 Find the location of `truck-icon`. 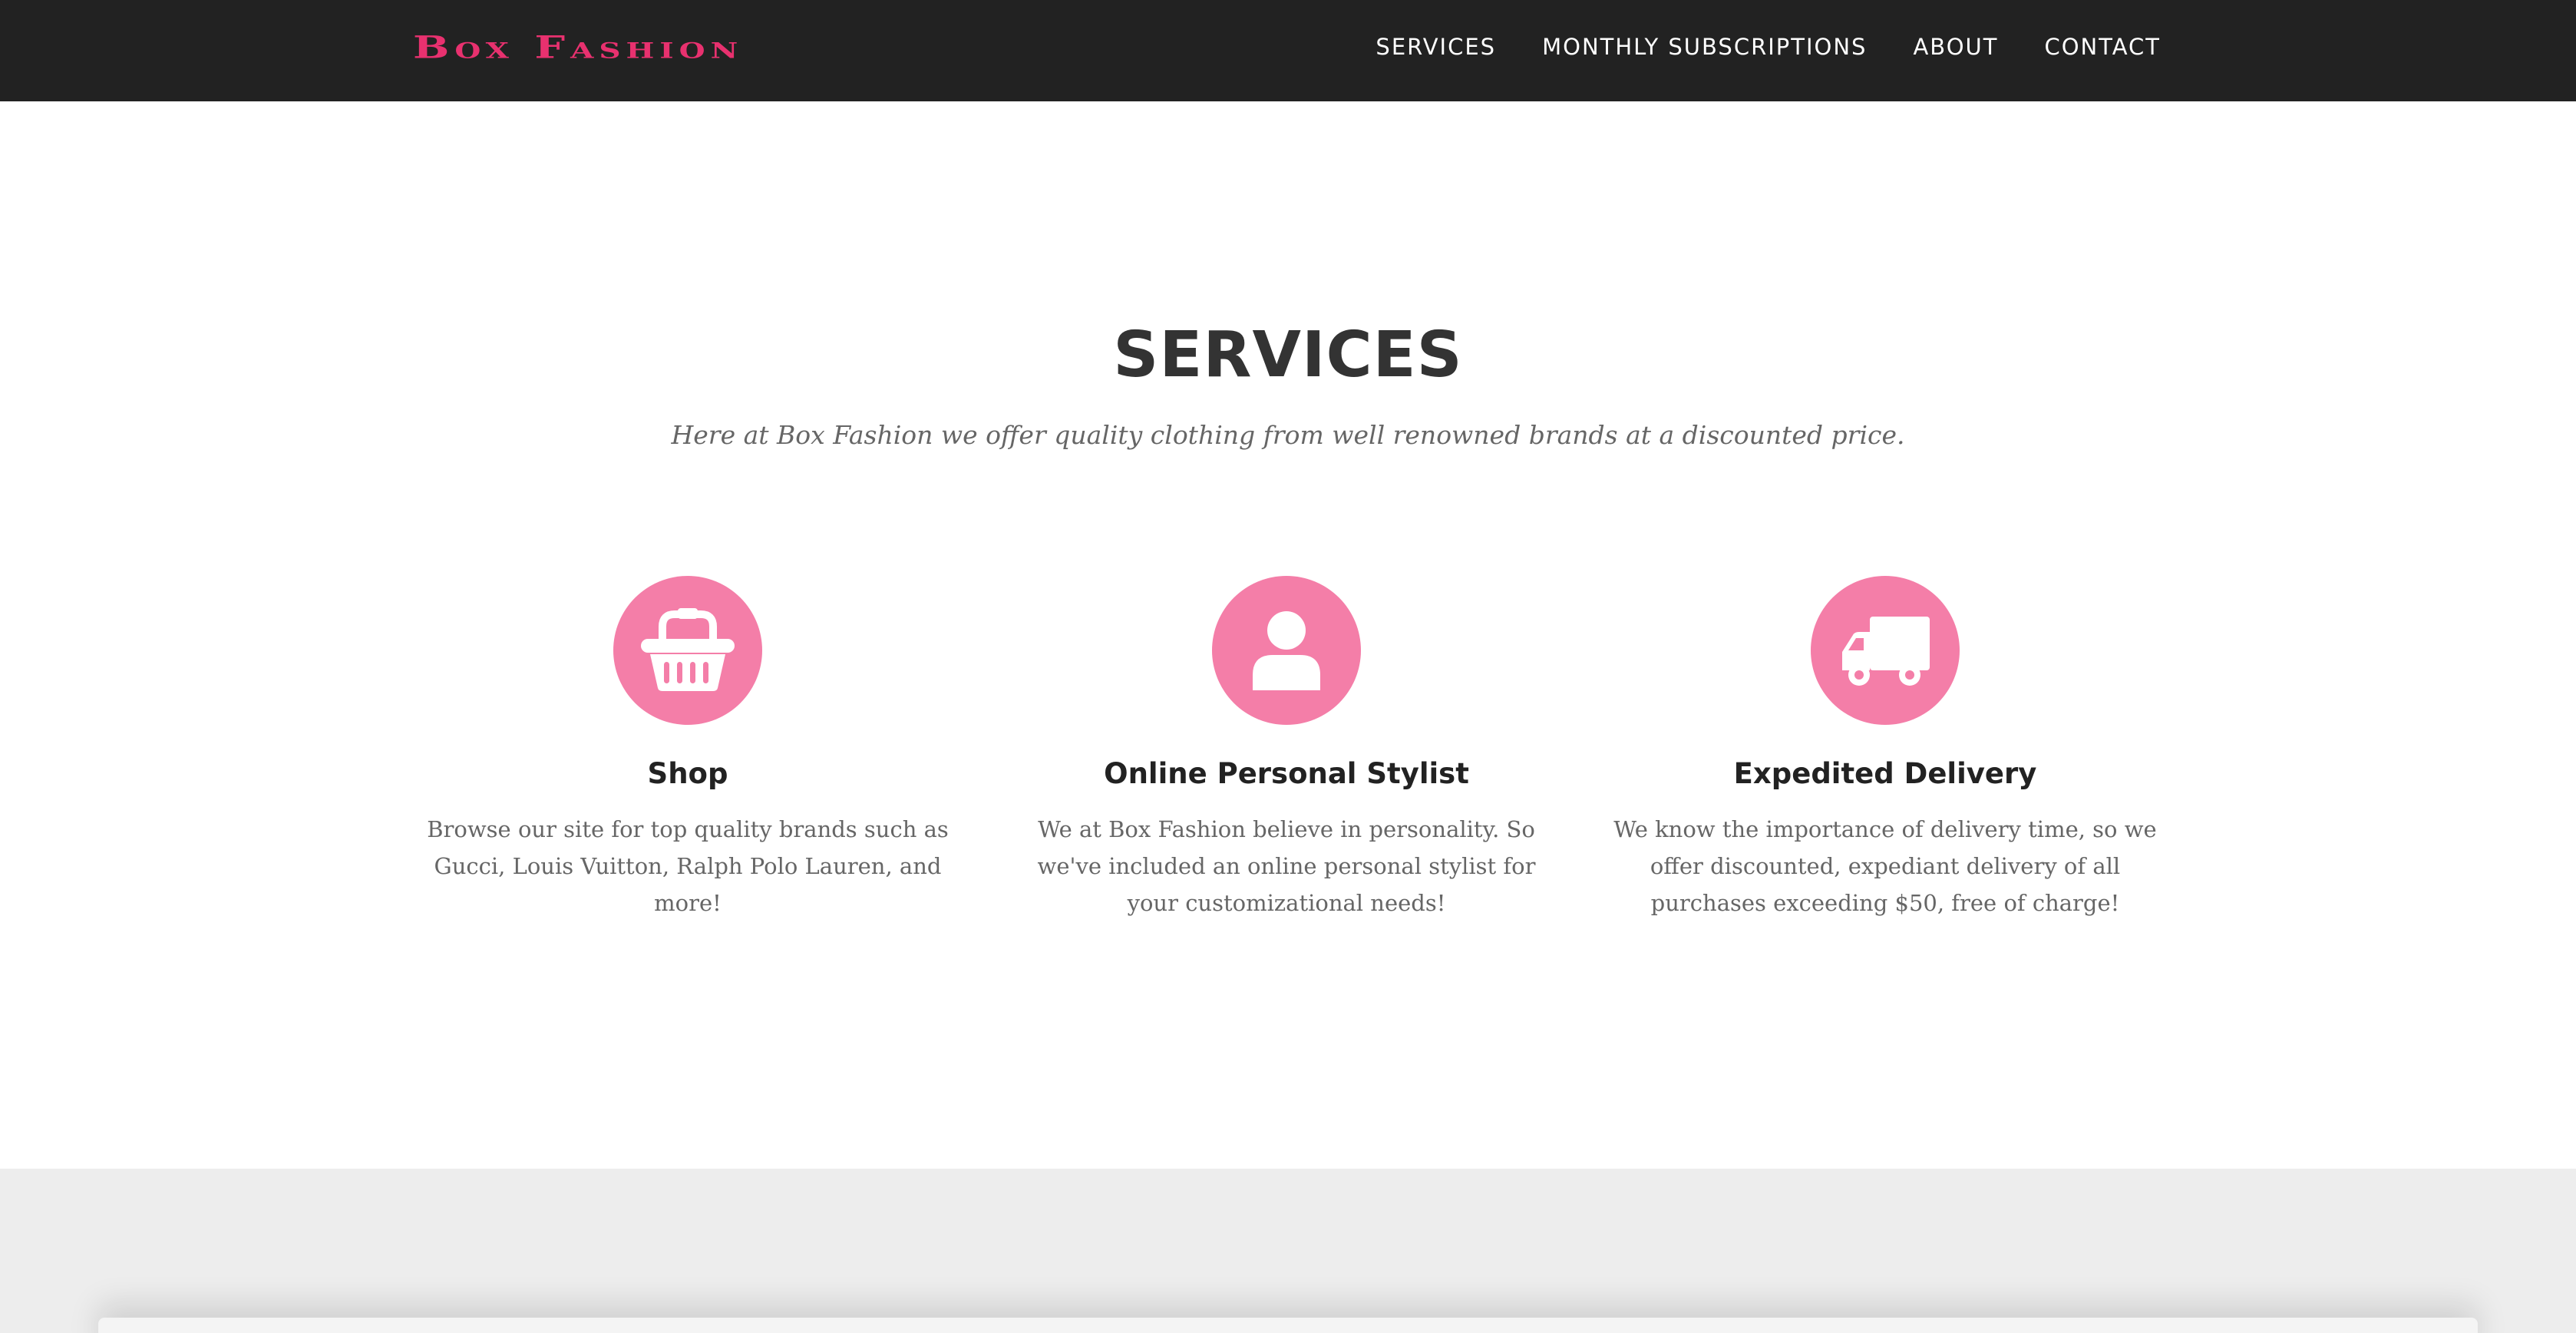

truck-icon is located at coordinates (1886, 651).